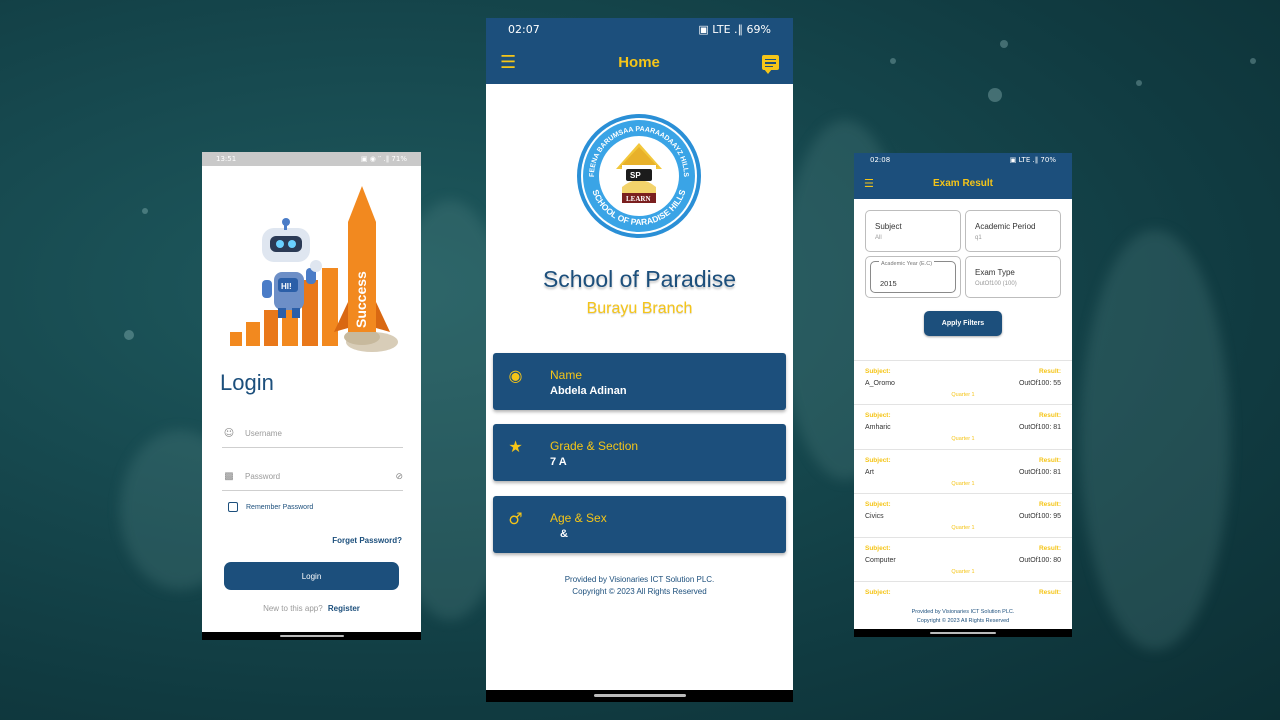 This screenshot has width=1280, height=720. Describe the element at coordinates (566, 375) in the screenshot. I see `card-label: Name` at that location.